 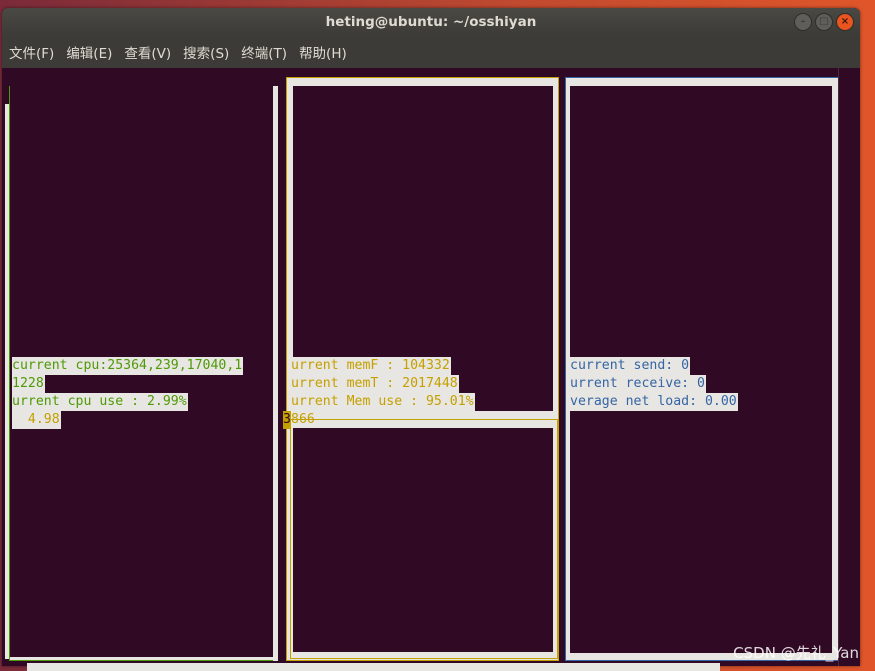 I want to click on mem-line-3: urrent Mem use : 95.01%, so click(x=383, y=402).